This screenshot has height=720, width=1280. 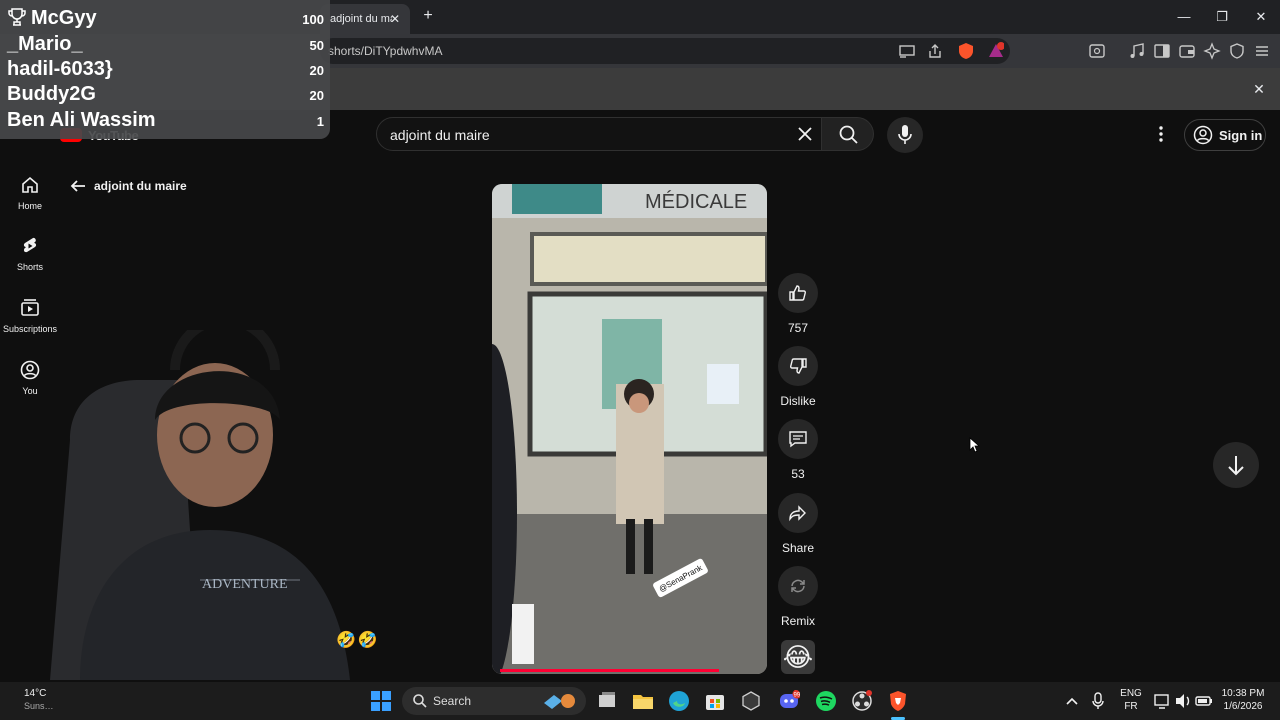 What do you see at coordinates (1261, 17) in the screenshot?
I see `close-window-button: ✕` at bounding box center [1261, 17].